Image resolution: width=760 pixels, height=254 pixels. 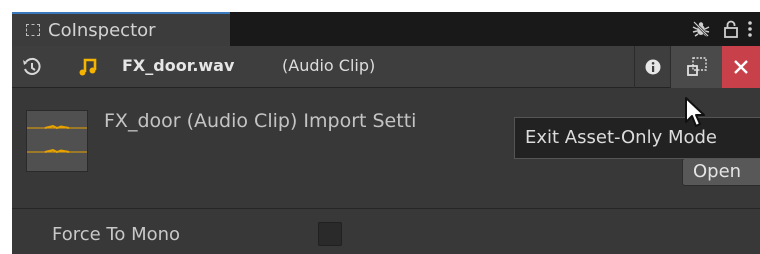 What do you see at coordinates (637, 138) in the screenshot?
I see `tooltip: Exit Asset-Only Mode` at bounding box center [637, 138].